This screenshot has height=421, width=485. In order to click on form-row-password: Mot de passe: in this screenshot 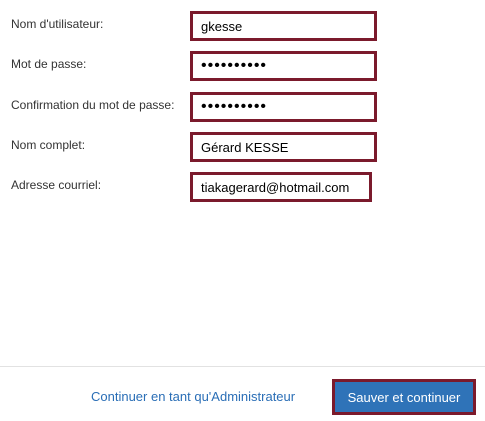, I will do `click(242, 67)`.